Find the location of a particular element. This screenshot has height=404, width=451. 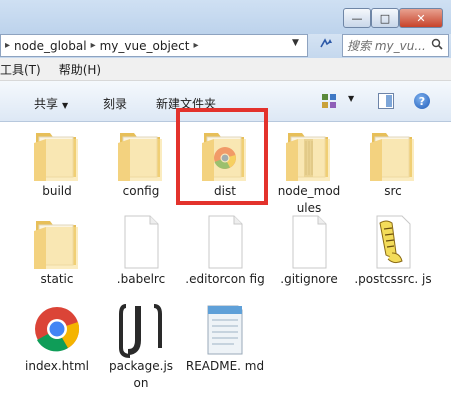

window-controls: — □ ✕ is located at coordinates (393, 18).